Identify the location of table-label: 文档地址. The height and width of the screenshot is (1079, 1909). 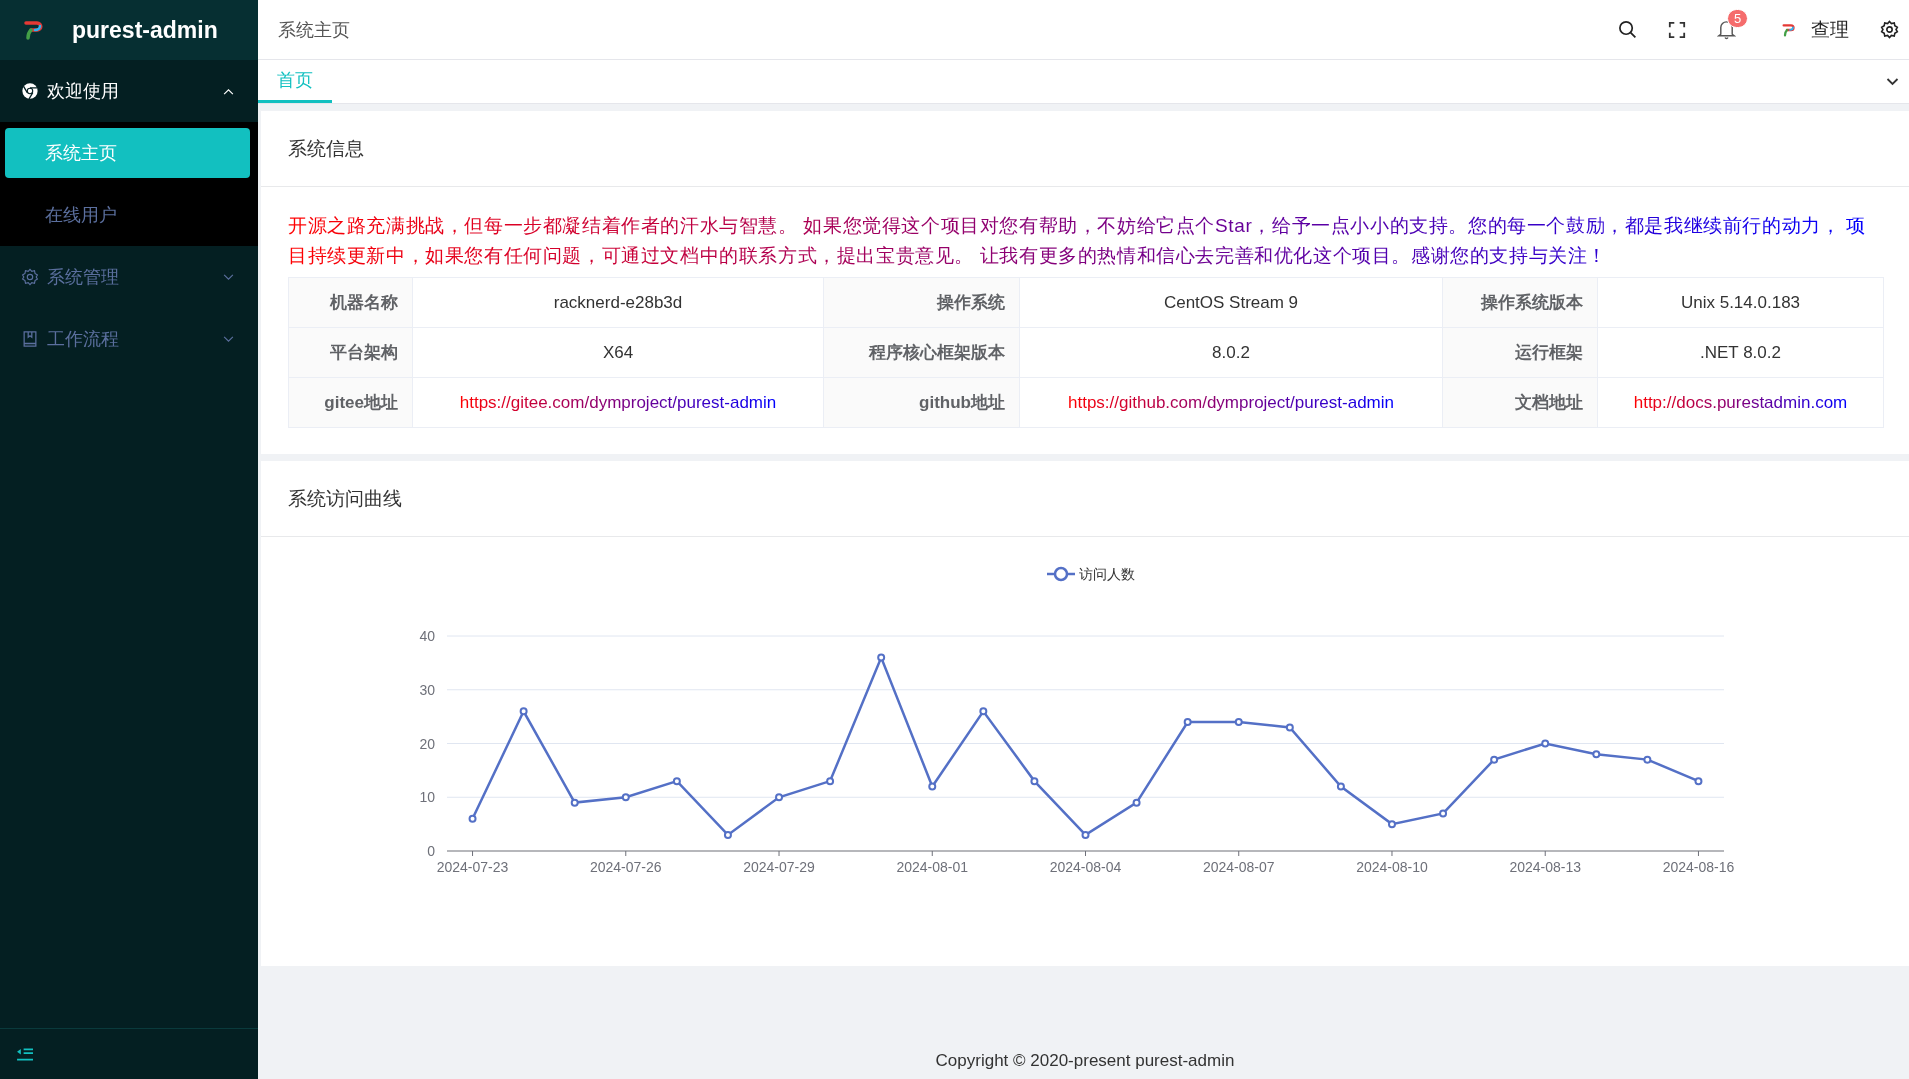
(1520, 403).